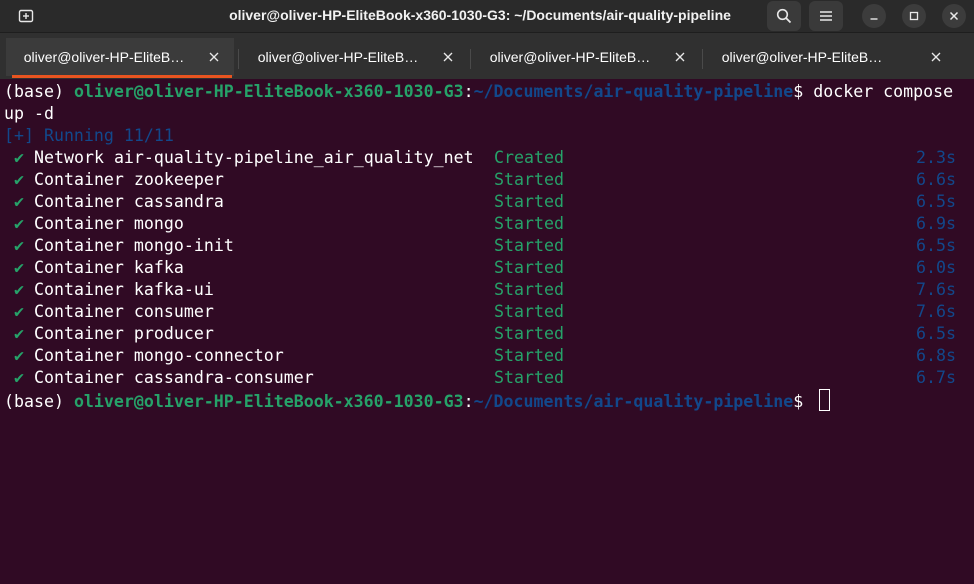 The image size is (974, 584). I want to click on entry-row: ✔ Container mongo-connector Started 6.8s, so click(487, 356).